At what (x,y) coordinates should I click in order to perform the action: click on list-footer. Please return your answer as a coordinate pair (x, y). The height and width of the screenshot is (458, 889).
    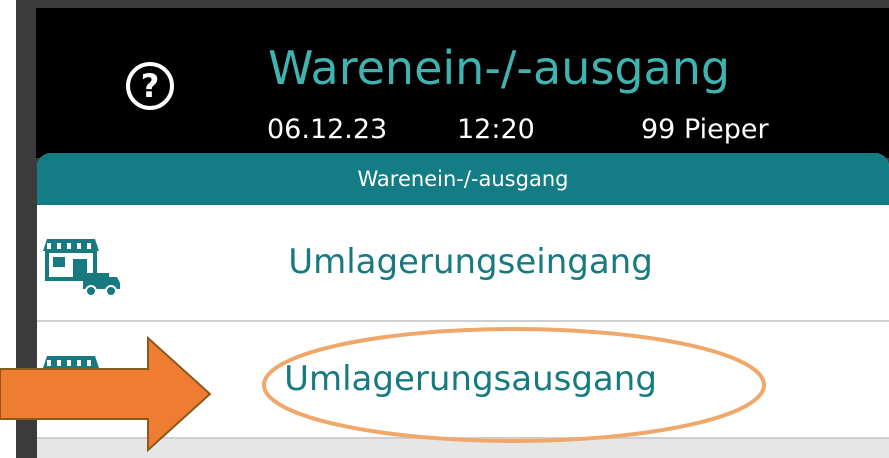
    Looking at the image, I should click on (463, 448).